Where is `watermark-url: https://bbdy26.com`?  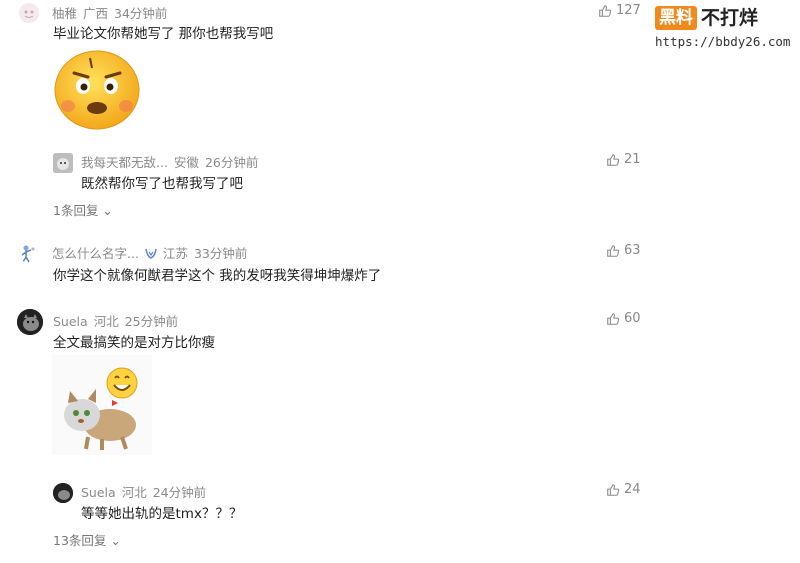
watermark-url: https://bbdy26.com is located at coordinates (723, 41).